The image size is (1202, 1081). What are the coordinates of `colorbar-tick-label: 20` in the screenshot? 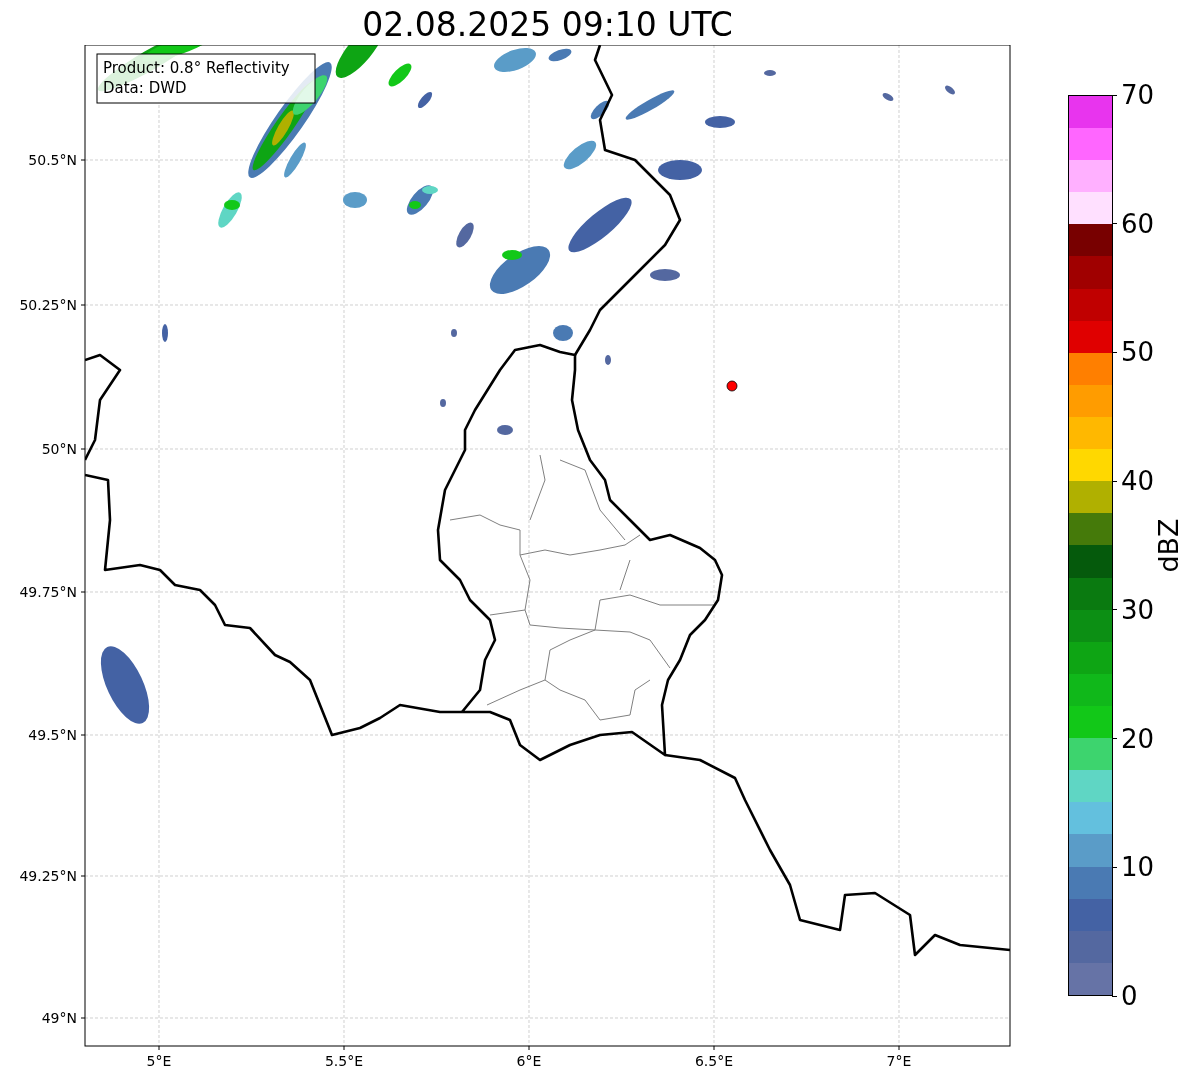 It's located at (1138, 738).